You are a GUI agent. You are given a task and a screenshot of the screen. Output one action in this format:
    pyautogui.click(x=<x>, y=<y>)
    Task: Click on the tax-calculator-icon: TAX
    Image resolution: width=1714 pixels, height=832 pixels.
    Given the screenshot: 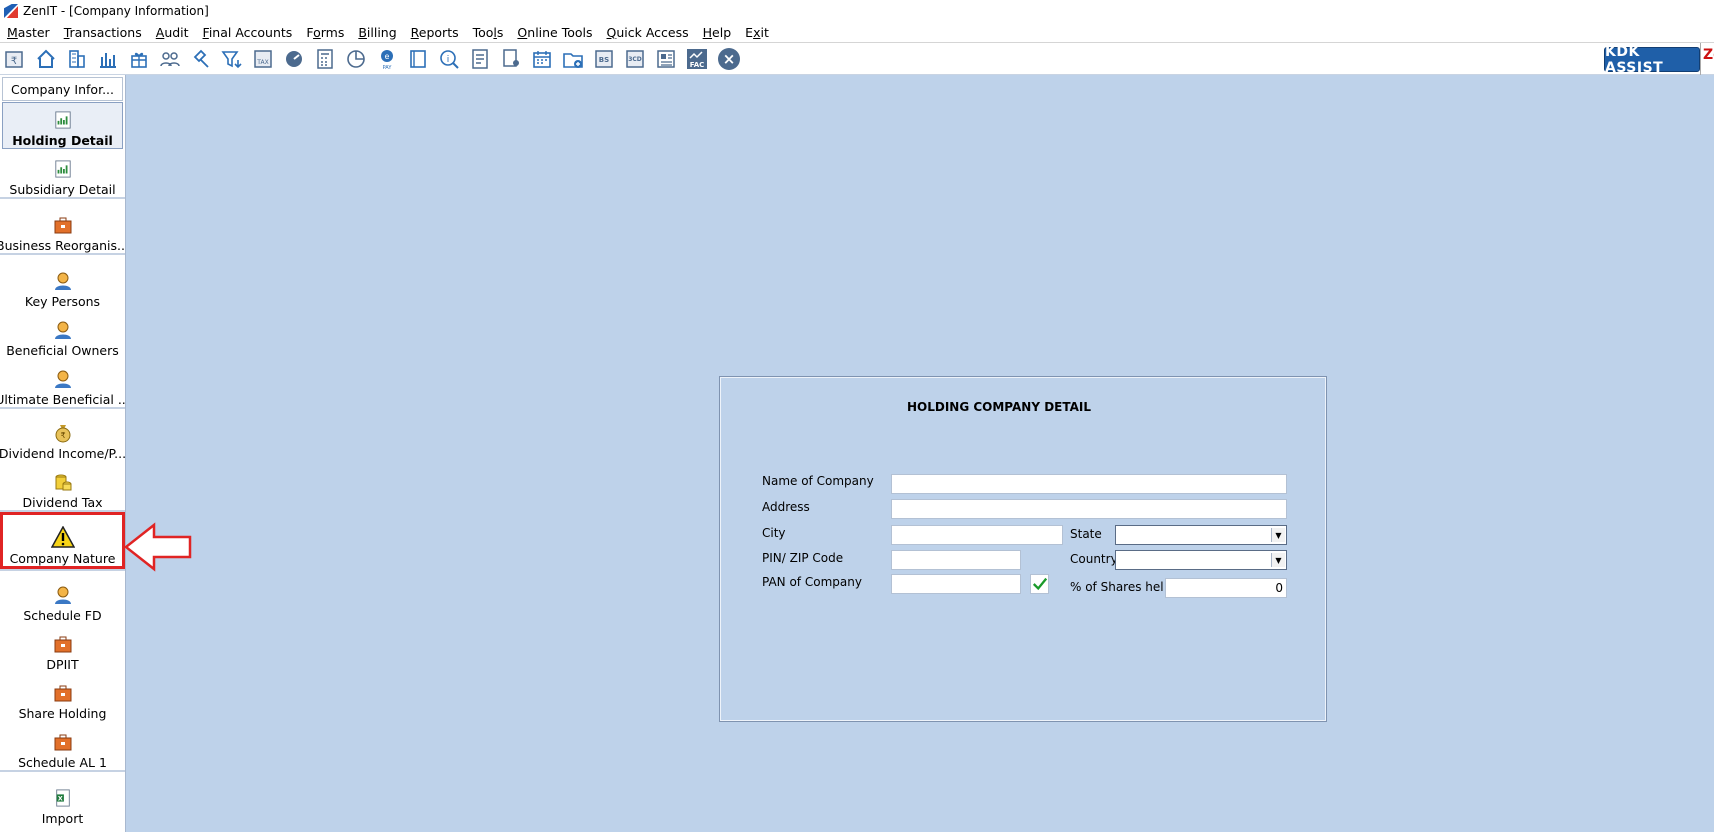 What is the action you would take?
    pyautogui.click(x=263, y=59)
    